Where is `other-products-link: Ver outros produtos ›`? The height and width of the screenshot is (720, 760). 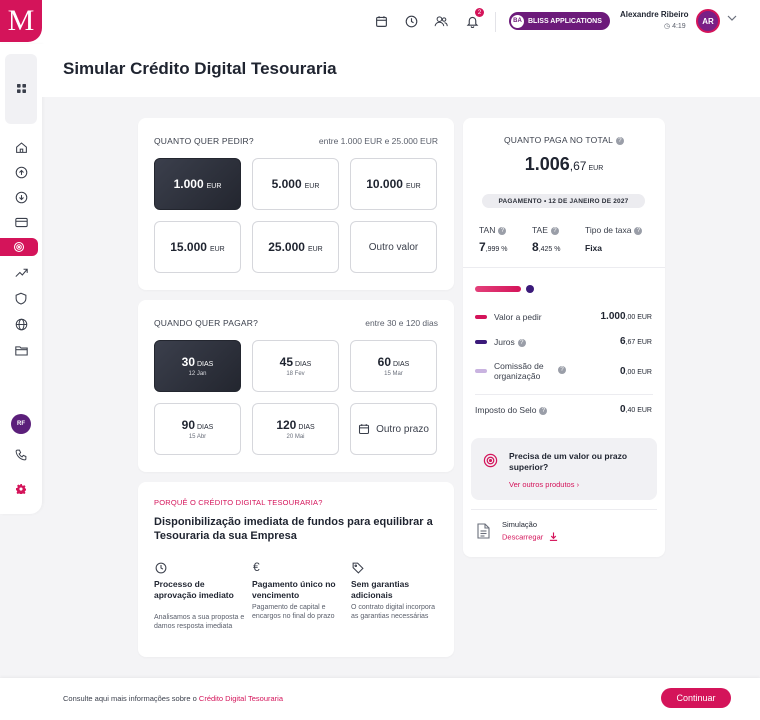
other-products-link: Ver outros produtos › is located at coordinates (544, 484).